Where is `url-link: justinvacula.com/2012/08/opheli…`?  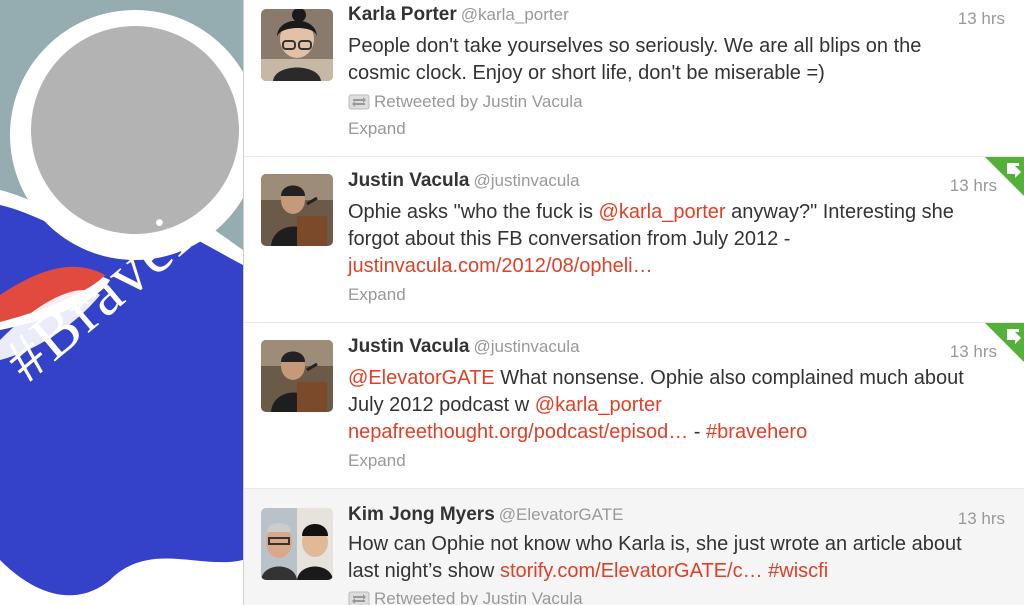 url-link: justinvacula.com/2012/08/opheli… is located at coordinates (500, 266).